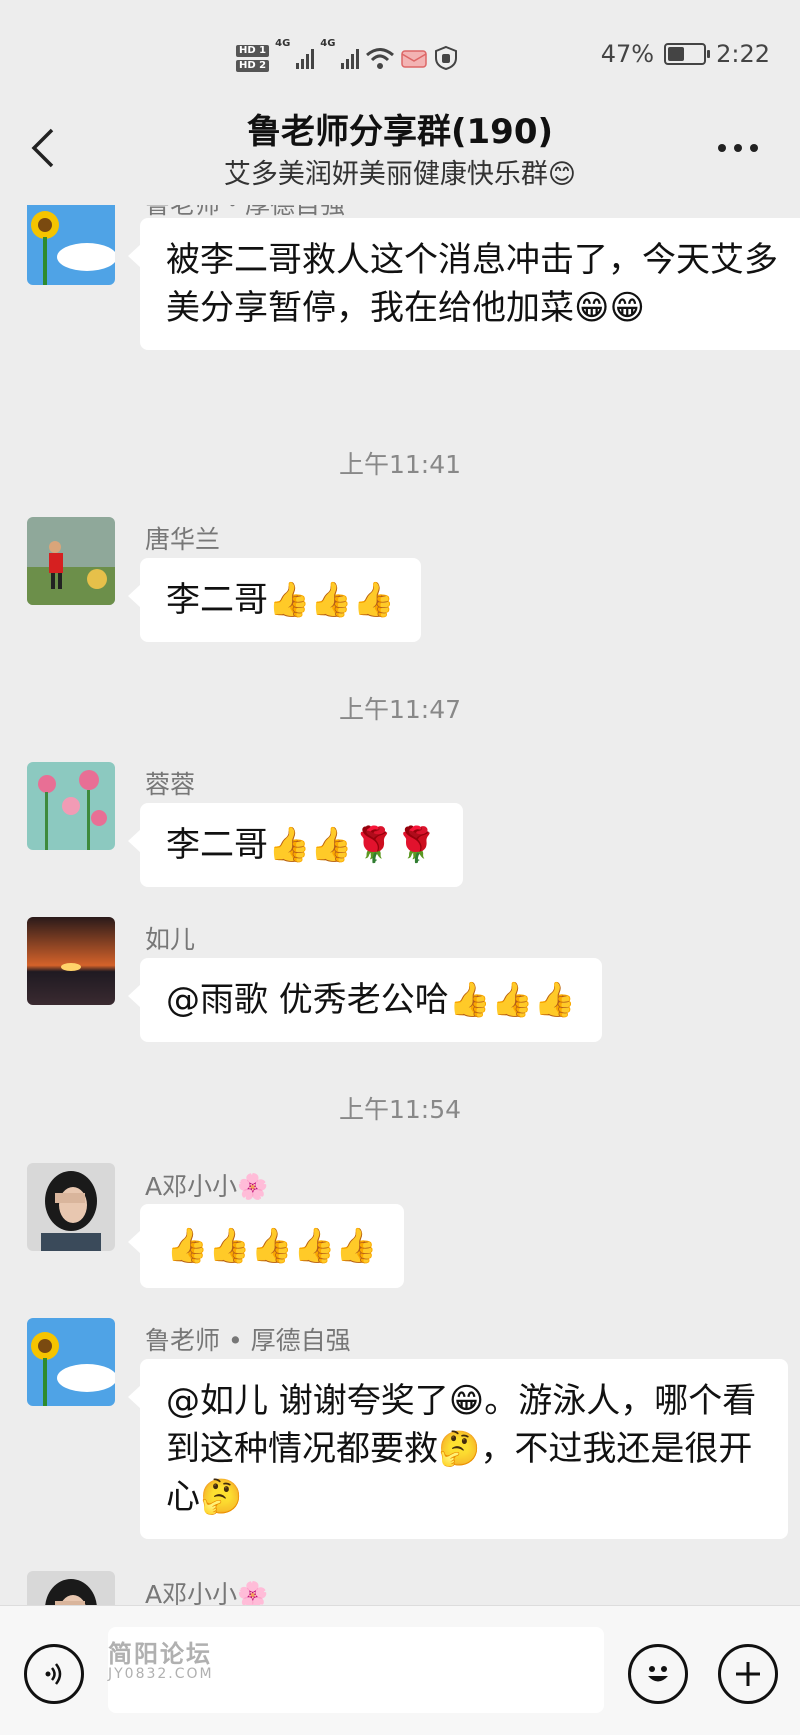 This screenshot has height=1735, width=800. I want to click on status-icons-right: 47% 2:22, so click(685, 54).